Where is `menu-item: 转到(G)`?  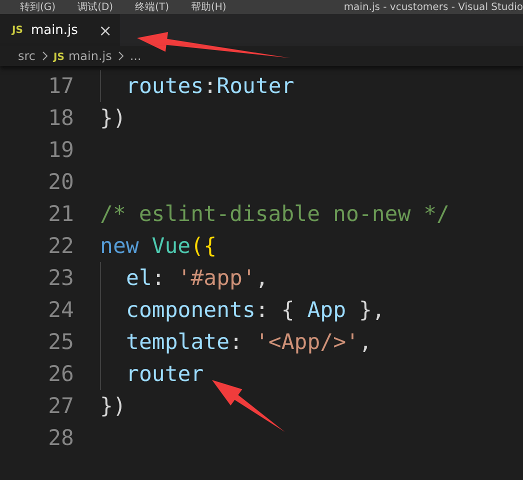 menu-item: 转到(G) is located at coordinates (38, 7).